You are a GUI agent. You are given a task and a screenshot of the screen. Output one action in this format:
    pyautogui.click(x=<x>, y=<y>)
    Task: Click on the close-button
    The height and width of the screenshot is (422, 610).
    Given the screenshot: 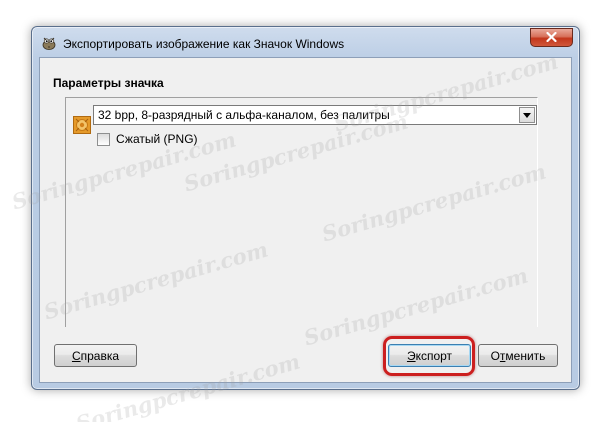 What is the action you would take?
    pyautogui.click(x=551, y=37)
    